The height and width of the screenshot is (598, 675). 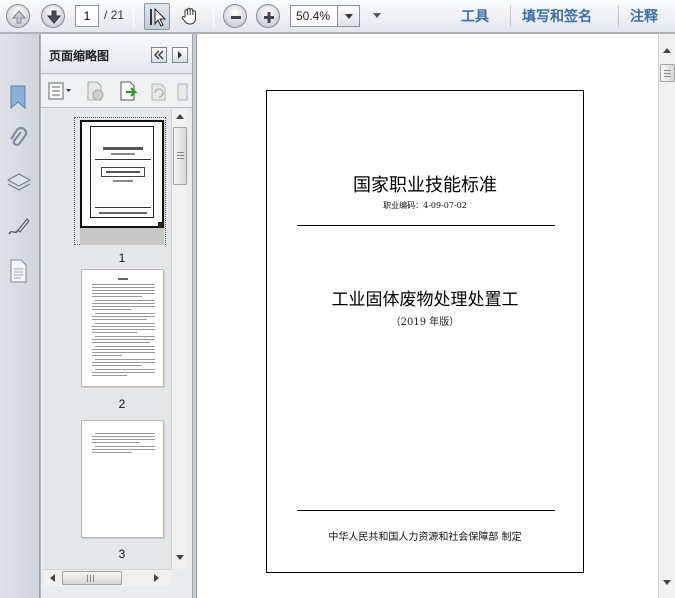 What do you see at coordinates (156, 578) in the screenshot?
I see `scroll-right-icon` at bounding box center [156, 578].